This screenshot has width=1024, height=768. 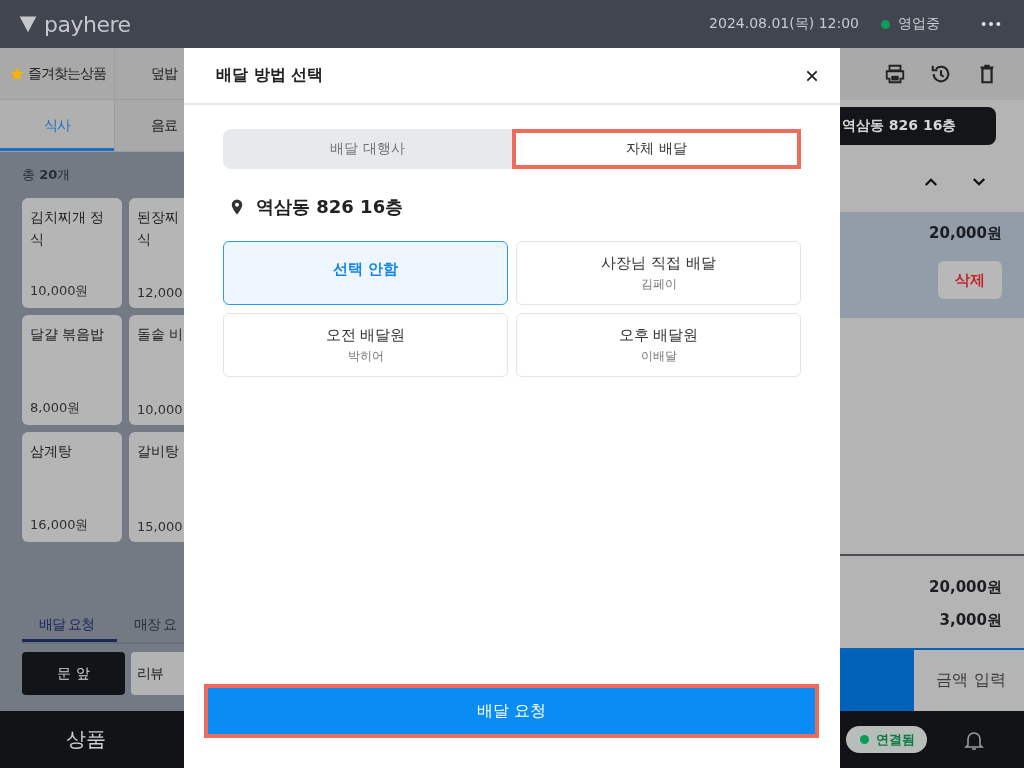 What do you see at coordinates (158, 451) in the screenshot?
I see `product-name: 갈비탕` at bounding box center [158, 451].